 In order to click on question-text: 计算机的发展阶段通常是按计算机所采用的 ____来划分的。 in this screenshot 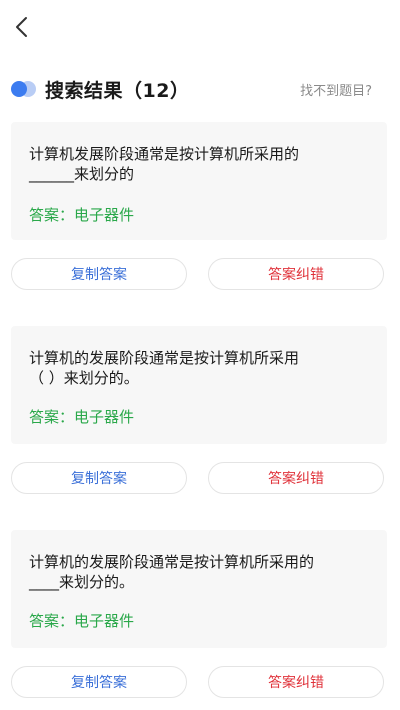, I will do `click(172, 572)`.